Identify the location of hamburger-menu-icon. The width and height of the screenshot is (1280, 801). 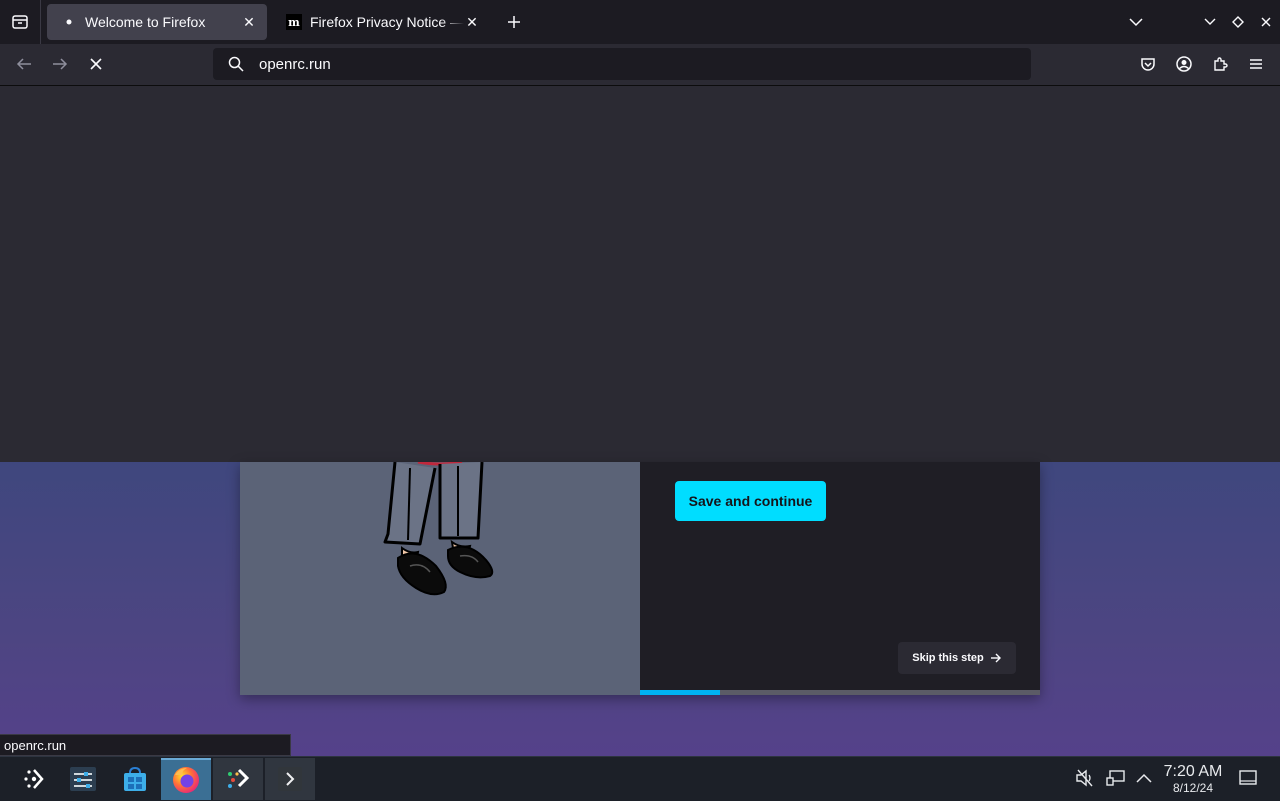
(1256, 64).